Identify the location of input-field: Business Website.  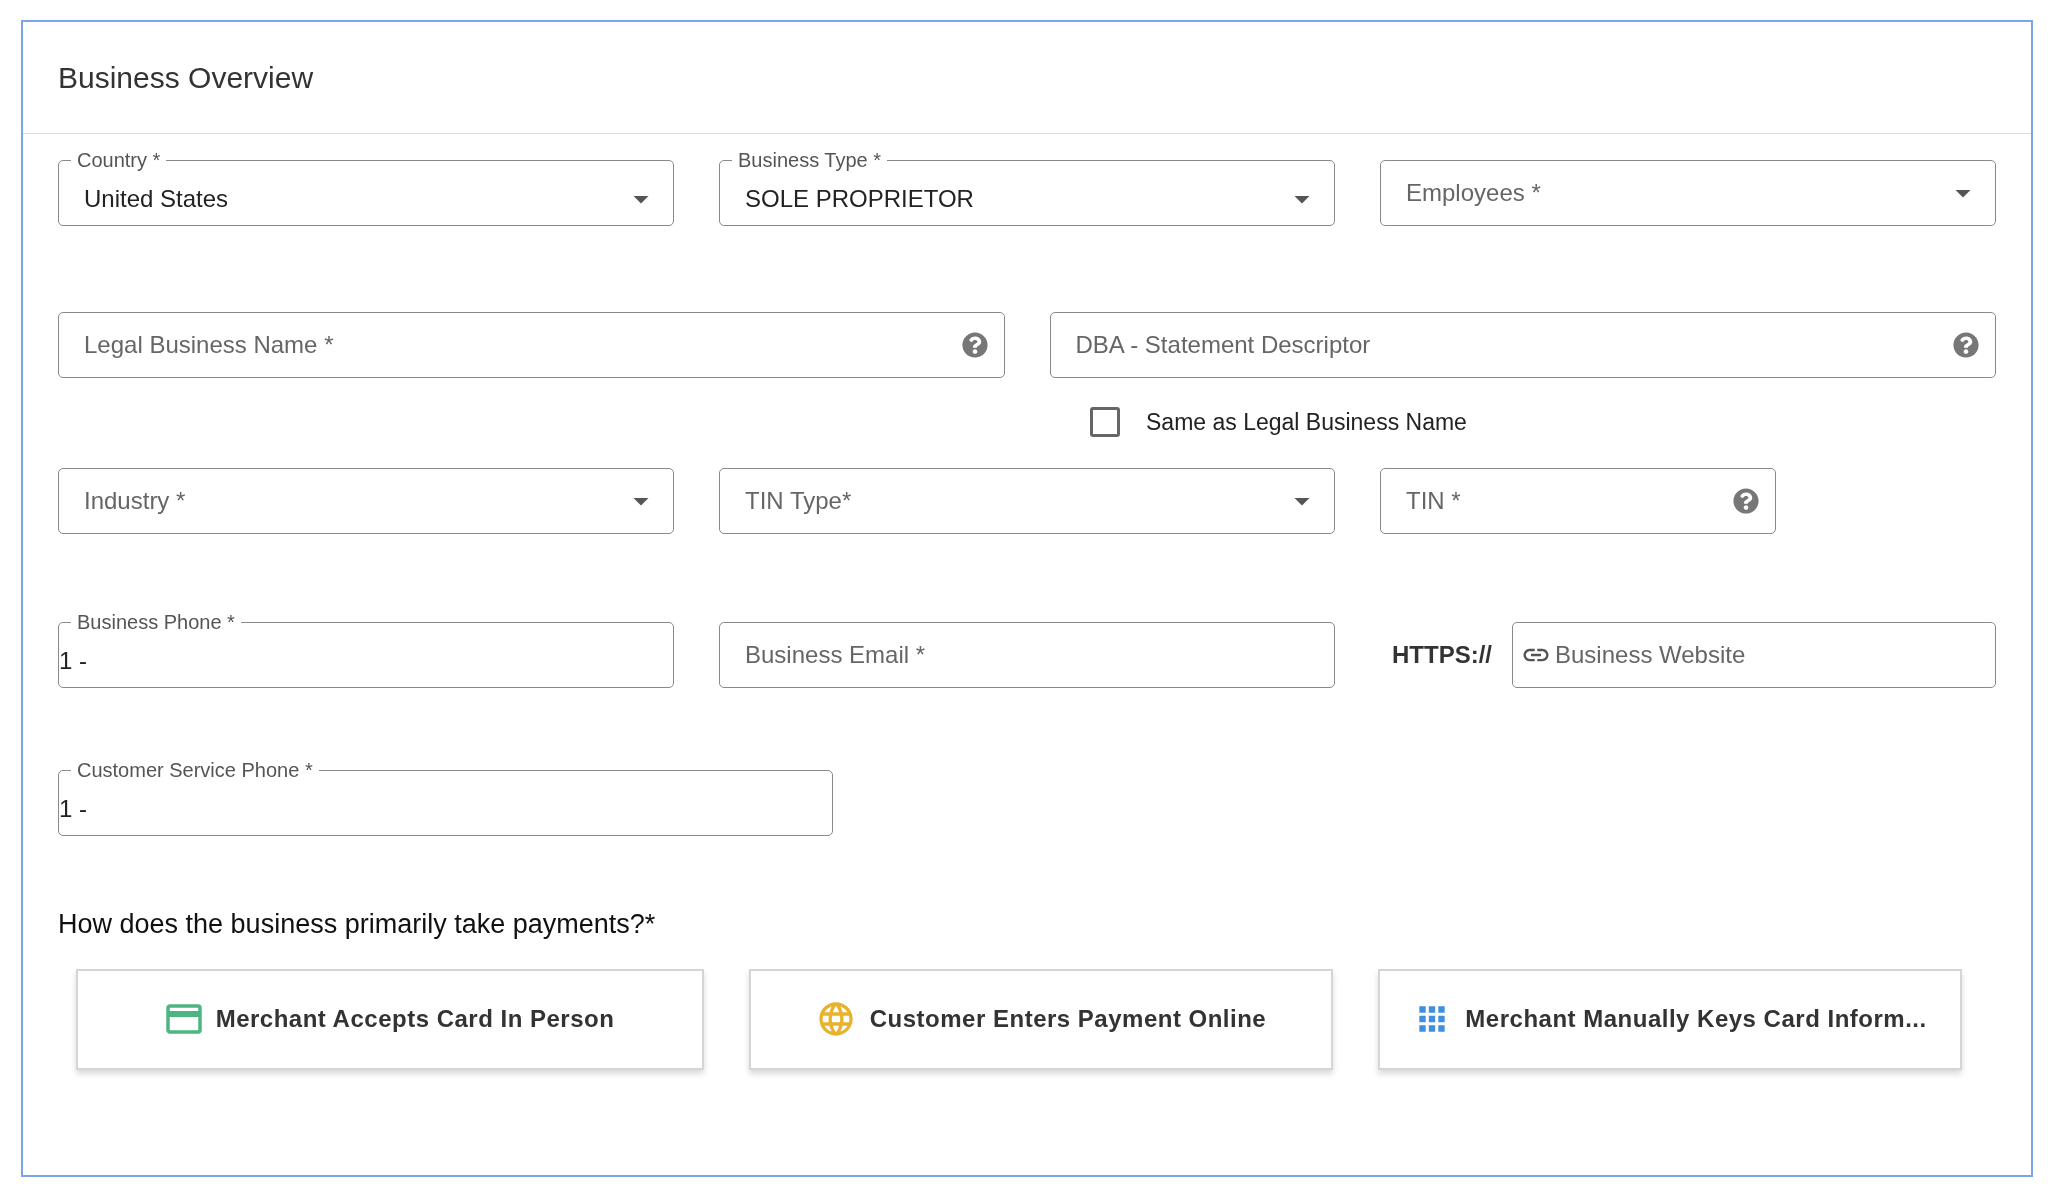
(1754, 655).